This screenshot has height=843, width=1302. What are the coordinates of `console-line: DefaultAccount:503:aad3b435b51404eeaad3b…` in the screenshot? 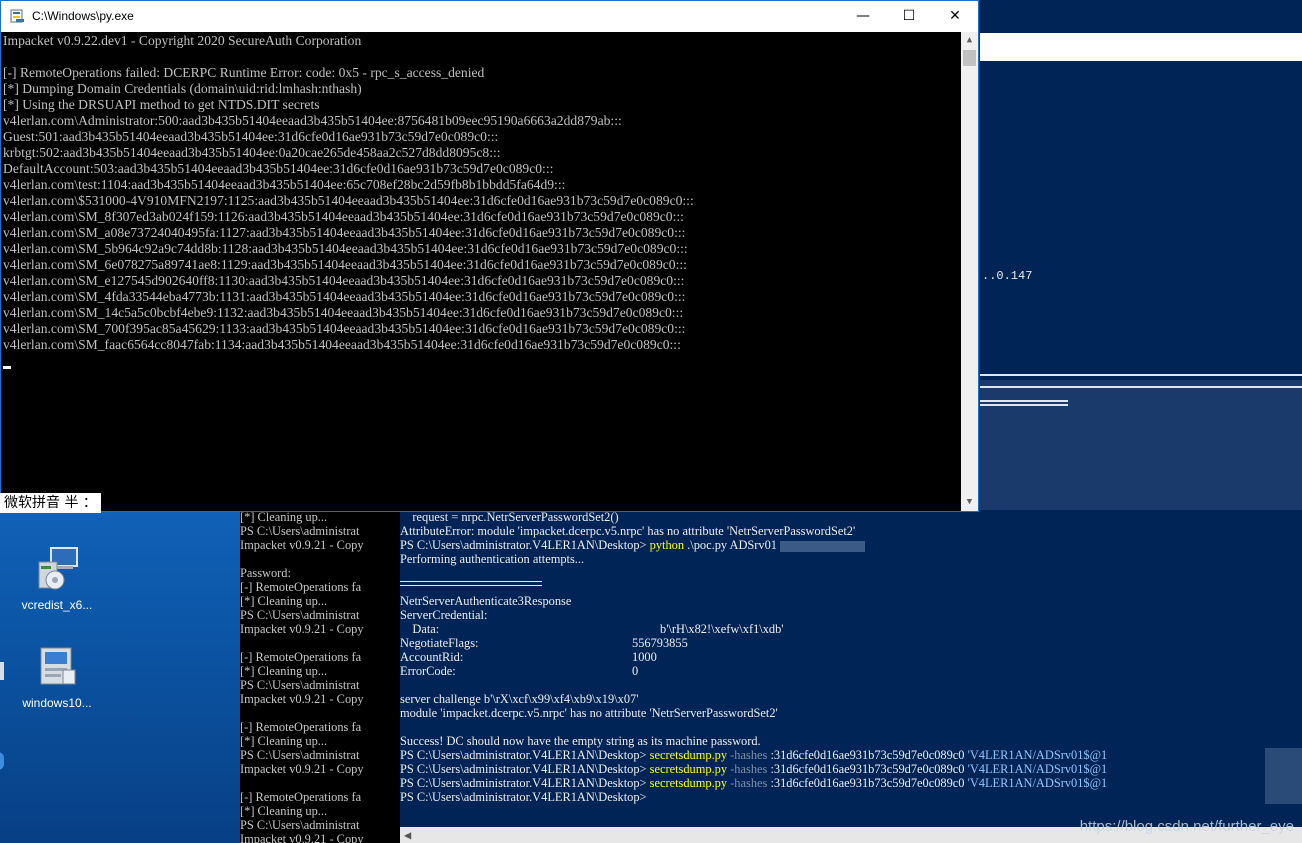 It's located at (278, 168).